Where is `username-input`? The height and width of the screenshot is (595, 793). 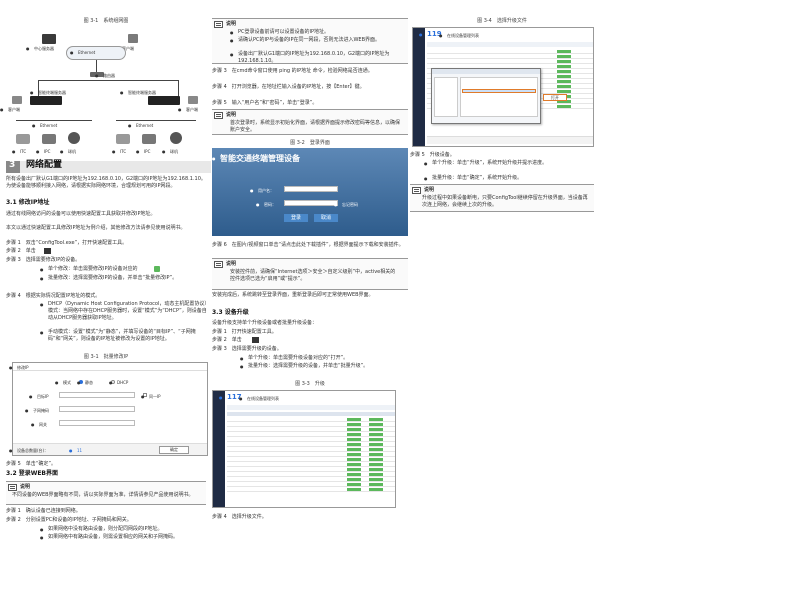
username-input is located at coordinates (311, 189).